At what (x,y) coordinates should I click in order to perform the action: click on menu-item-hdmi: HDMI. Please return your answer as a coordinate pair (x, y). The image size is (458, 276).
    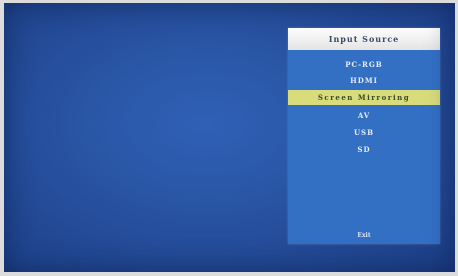
    Looking at the image, I should click on (364, 80).